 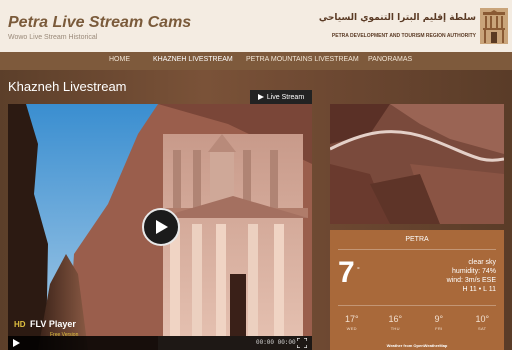 What do you see at coordinates (285, 97) in the screenshot?
I see `live-stream-label: Live Stream` at bounding box center [285, 97].